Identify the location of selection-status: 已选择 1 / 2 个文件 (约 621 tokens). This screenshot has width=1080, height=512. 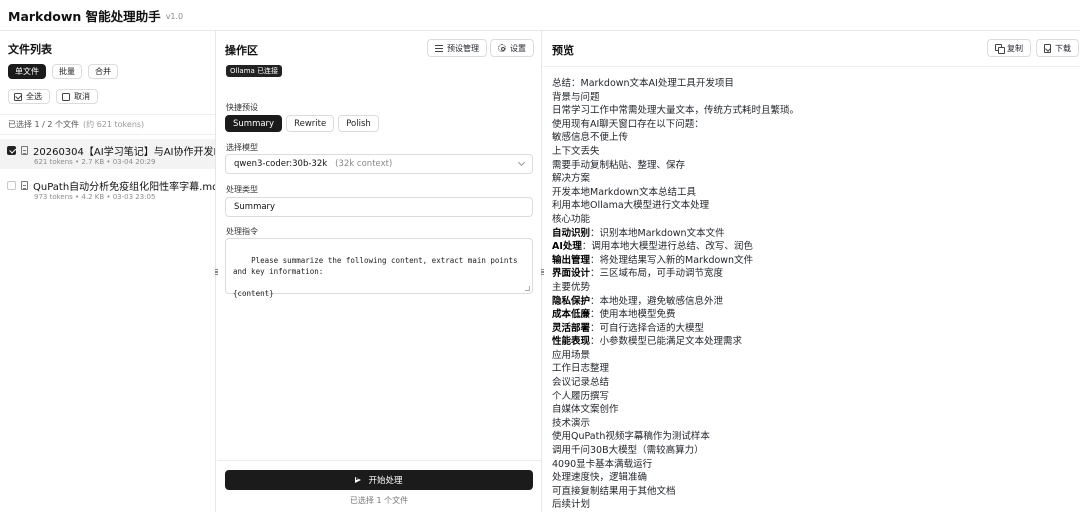
(107, 124).